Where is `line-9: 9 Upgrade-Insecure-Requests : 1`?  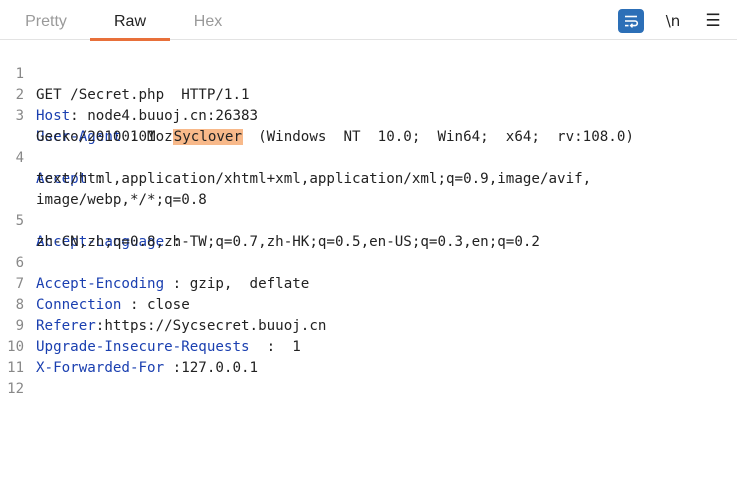 line-9: 9 Upgrade-Insecure-Requests : 1 is located at coordinates (368, 325).